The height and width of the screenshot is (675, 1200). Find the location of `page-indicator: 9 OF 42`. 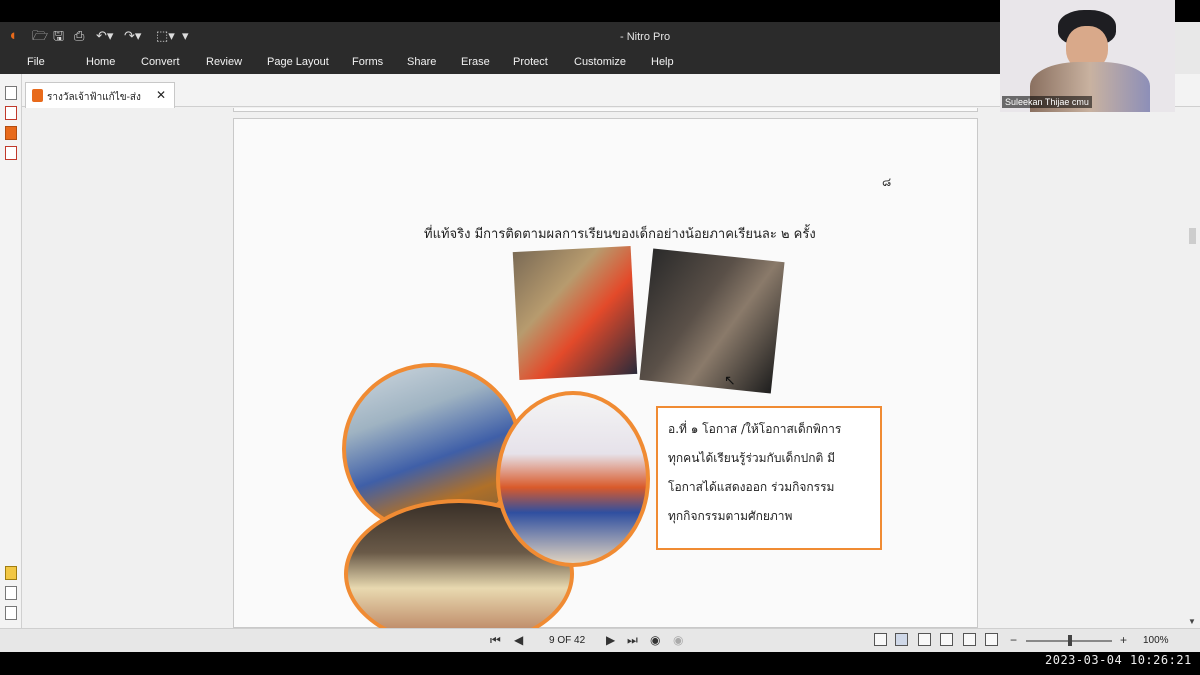

page-indicator: 9 OF 42 is located at coordinates (567, 640).